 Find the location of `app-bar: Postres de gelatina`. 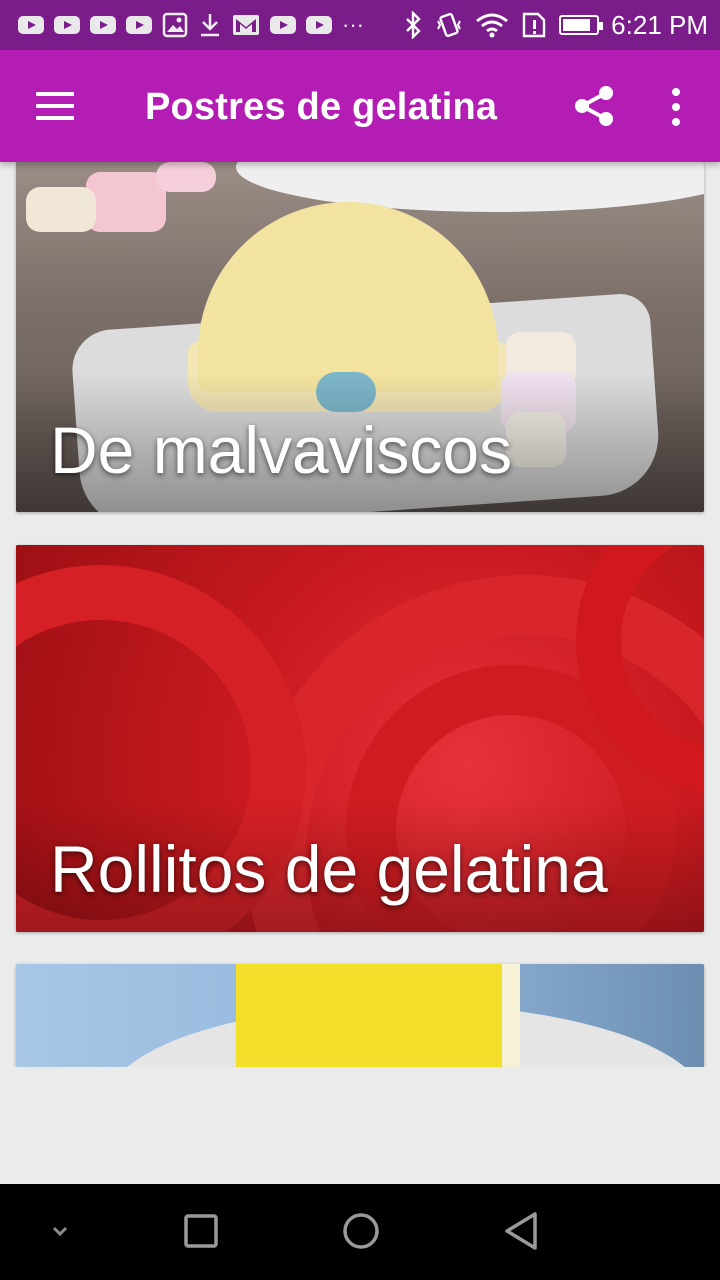

app-bar: Postres de gelatina is located at coordinates (360, 106).